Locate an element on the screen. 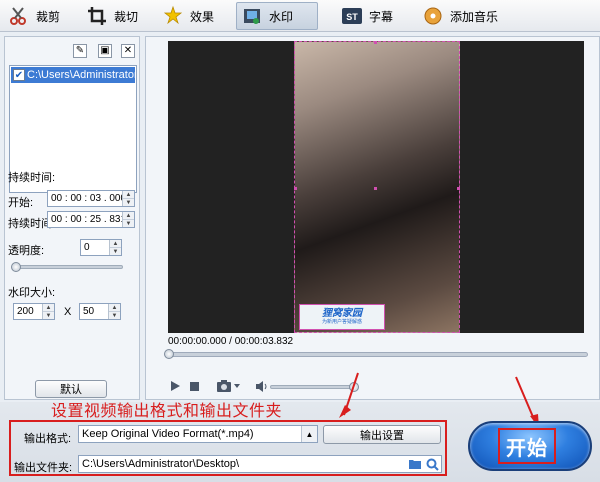 The width and height of the screenshot is (600, 482). search-icon is located at coordinates (432, 464).